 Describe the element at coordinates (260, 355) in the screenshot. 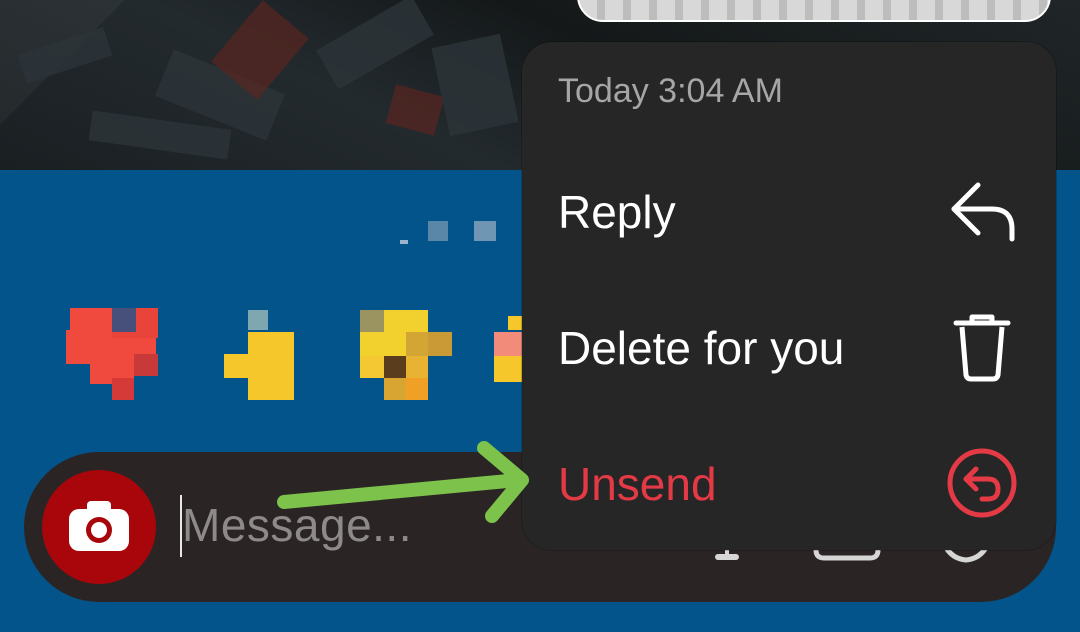

I see `thumbs-up-reaction-icon` at that location.